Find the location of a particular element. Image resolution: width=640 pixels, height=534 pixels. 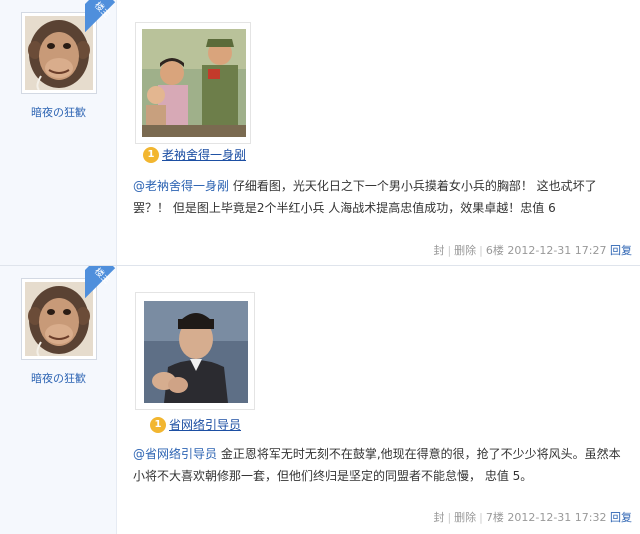

image-caption: 1 老衲舍得一身剐 is located at coordinates (194, 154).